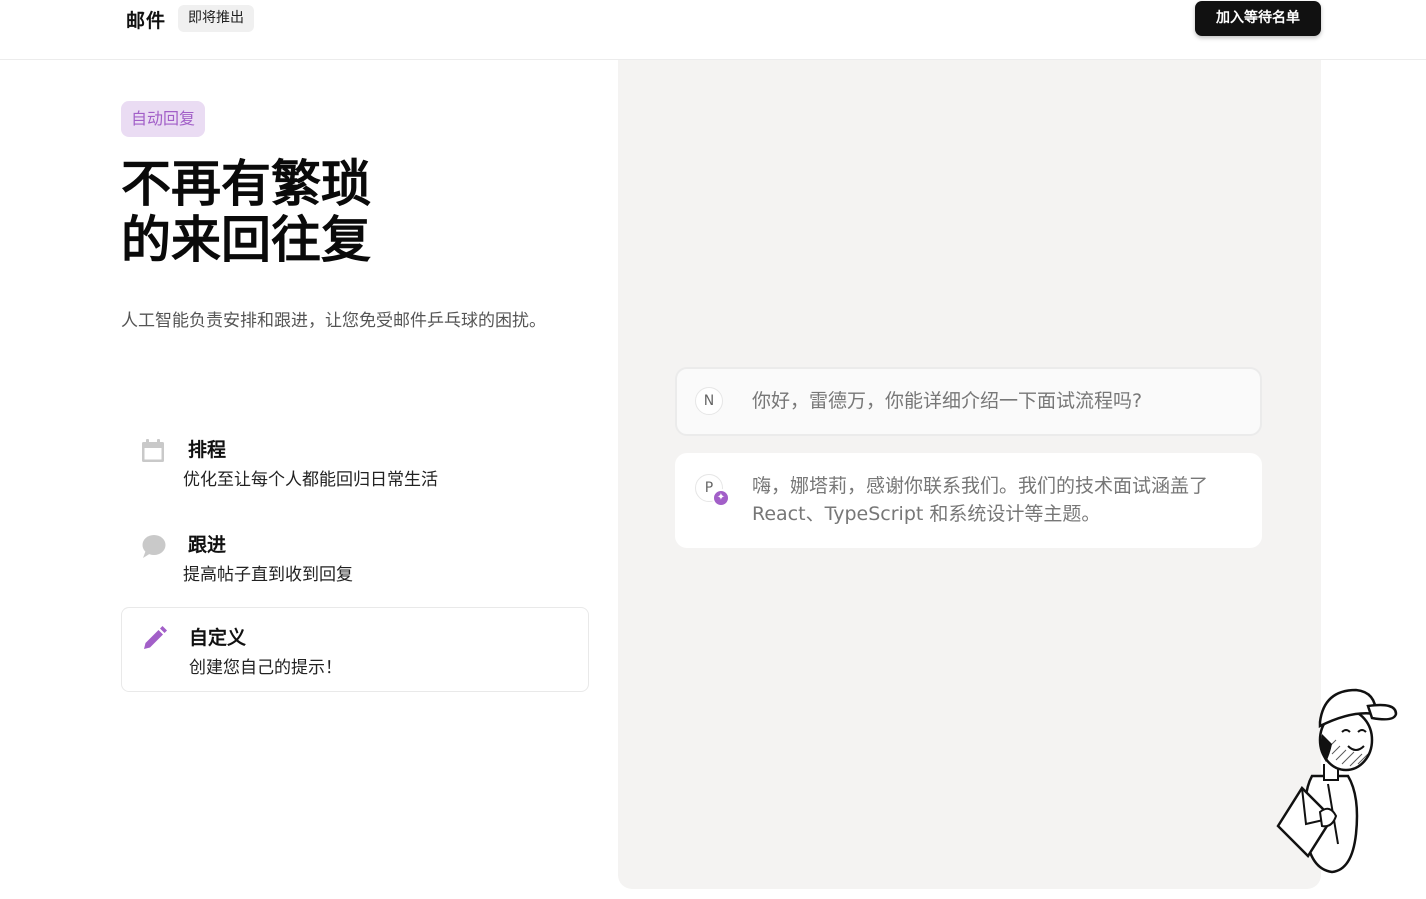 The width and height of the screenshot is (1426, 899). What do you see at coordinates (246, 184) in the screenshot?
I see `headline-line-1: 不再有繁琐` at bounding box center [246, 184].